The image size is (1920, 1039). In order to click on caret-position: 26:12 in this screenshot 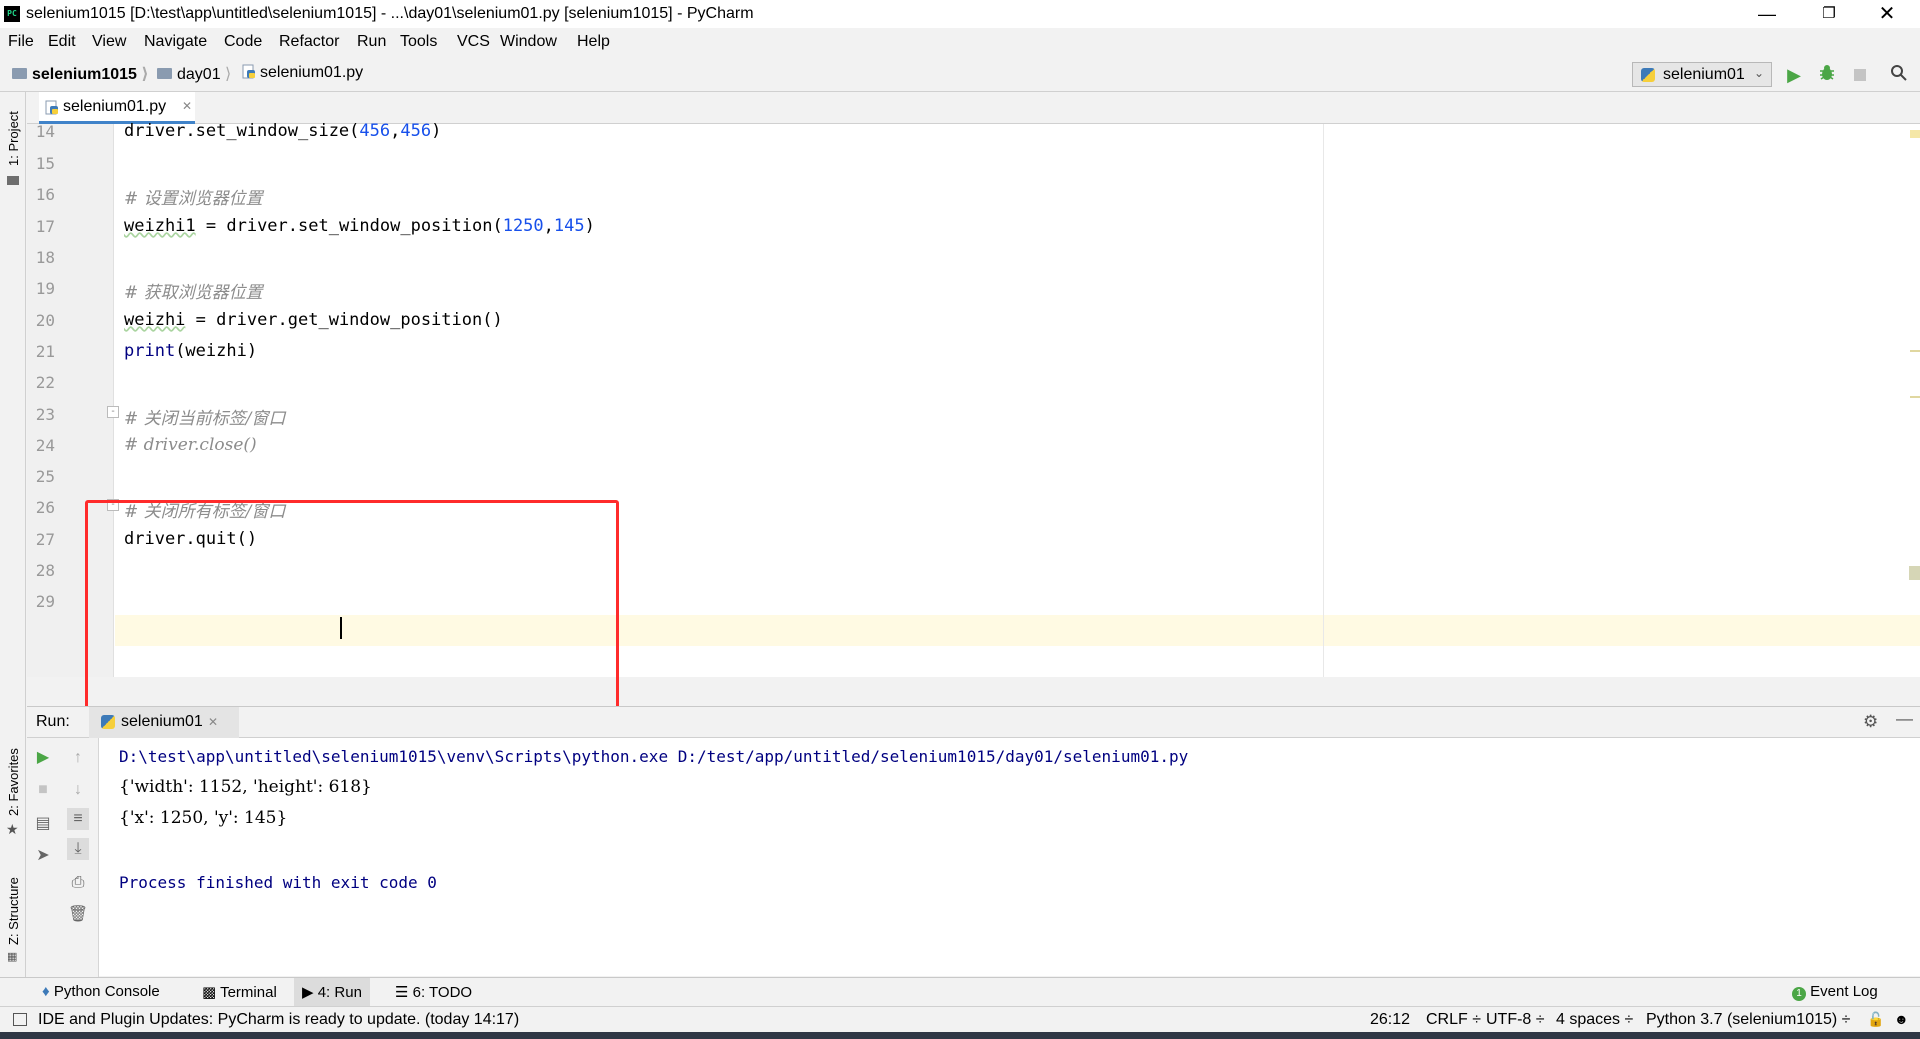, I will do `click(1390, 1020)`.